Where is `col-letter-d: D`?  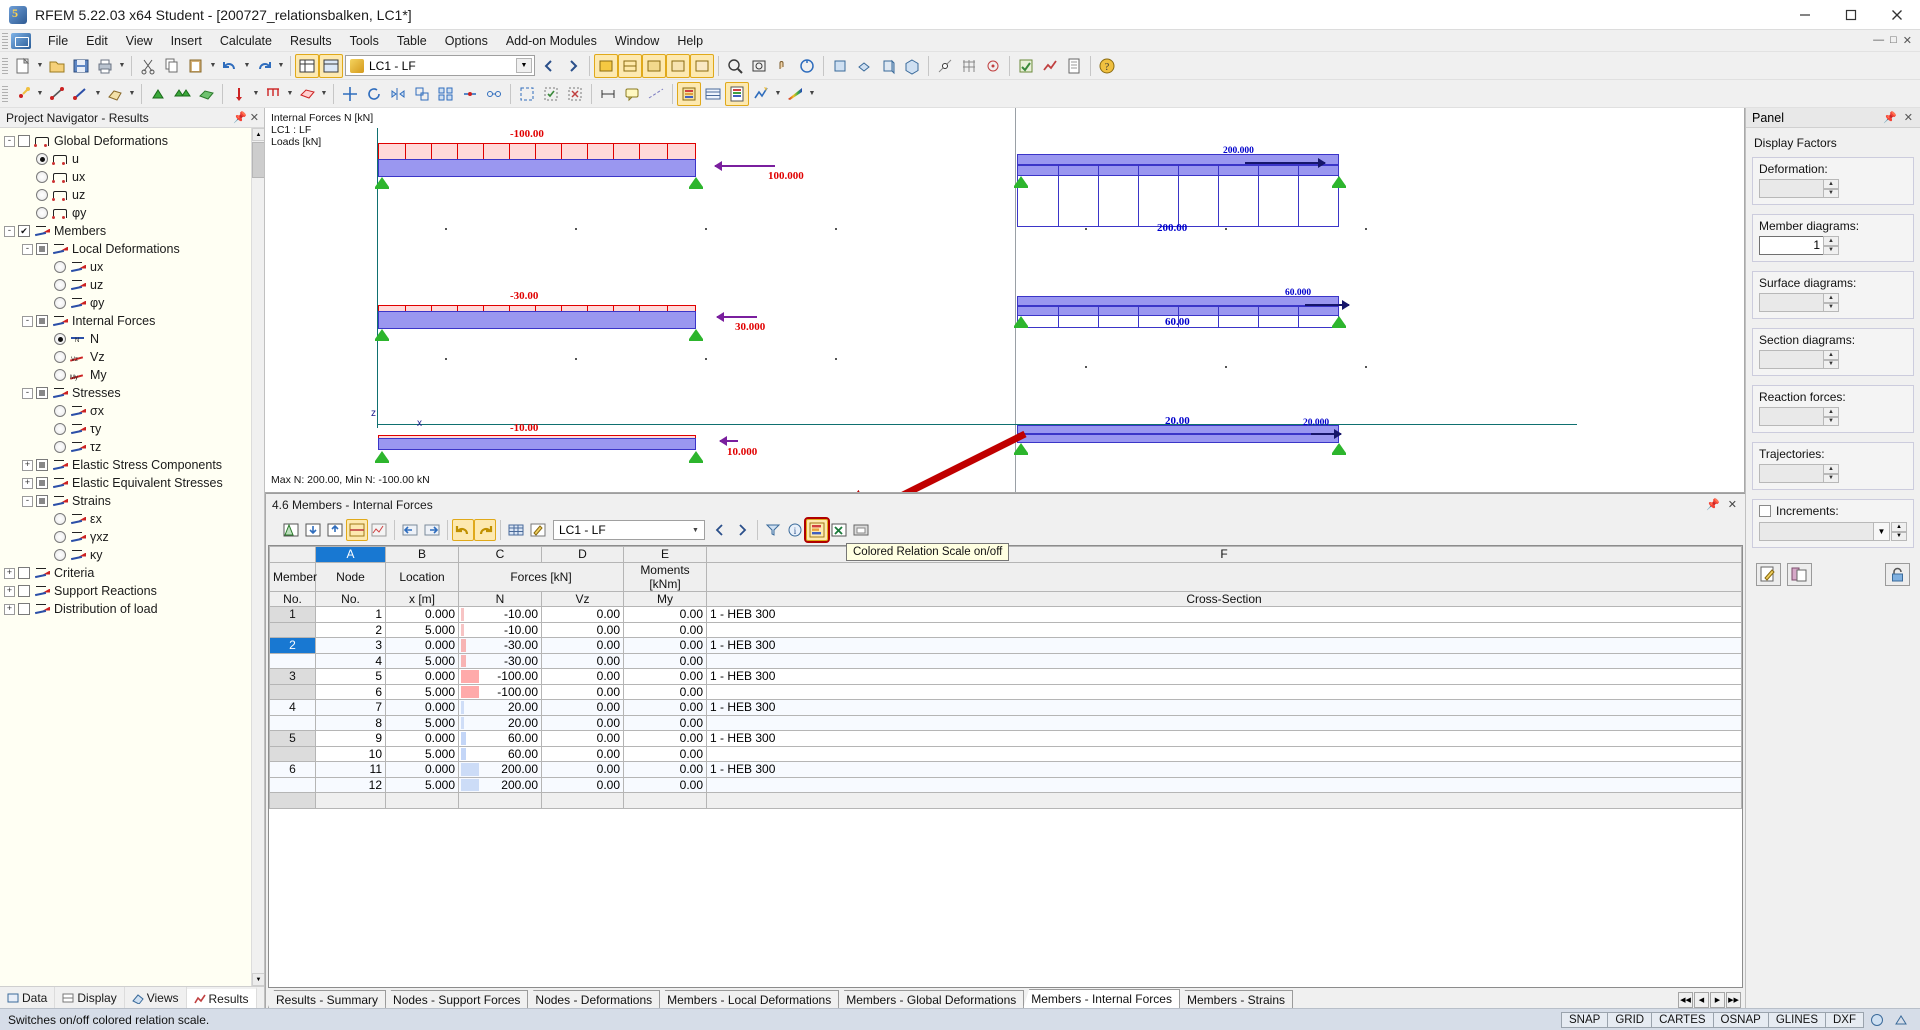 col-letter-d: D is located at coordinates (582, 554).